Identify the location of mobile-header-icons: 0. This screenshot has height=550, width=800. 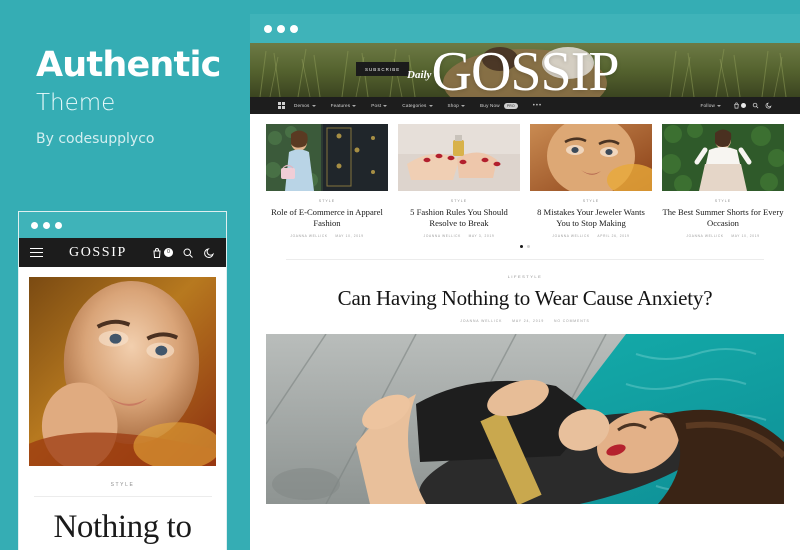
(183, 253).